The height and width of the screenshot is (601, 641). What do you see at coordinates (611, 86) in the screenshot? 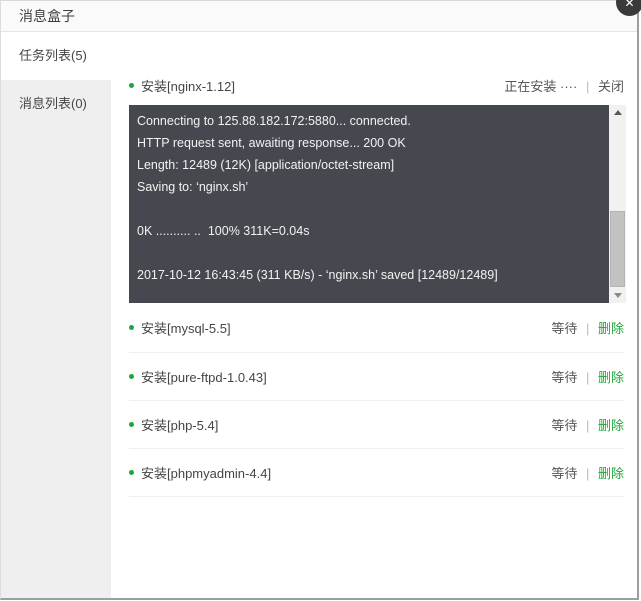
I see `close-console-link: 关闭` at bounding box center [611, 86].